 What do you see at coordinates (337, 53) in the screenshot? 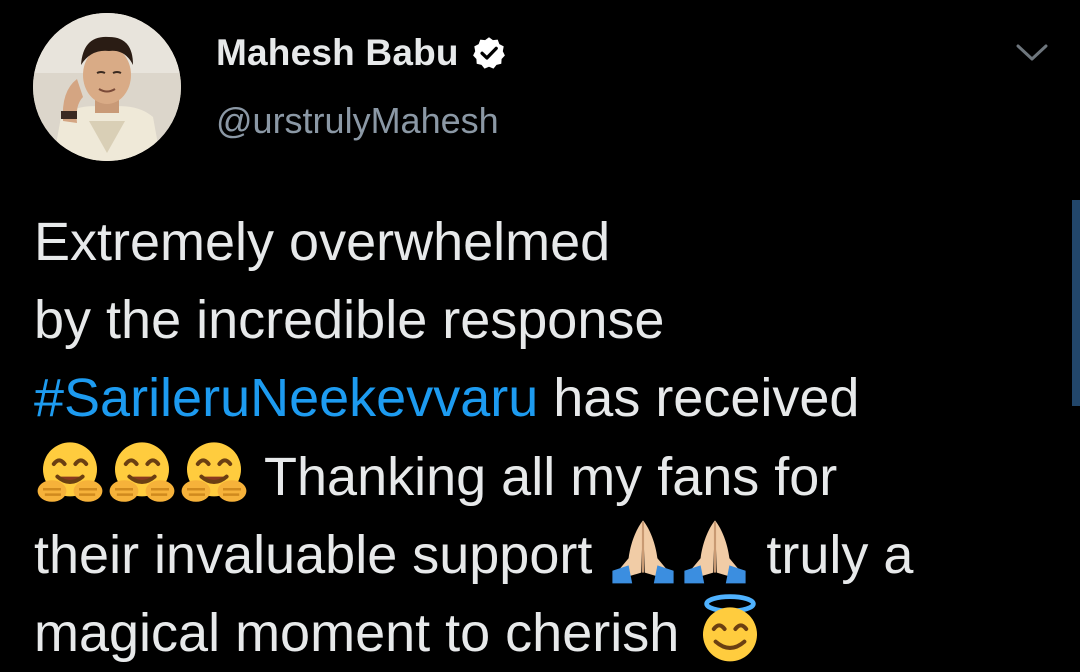
I see `author-display-name: Mahesh Babu` at bounding box center [337, 53].